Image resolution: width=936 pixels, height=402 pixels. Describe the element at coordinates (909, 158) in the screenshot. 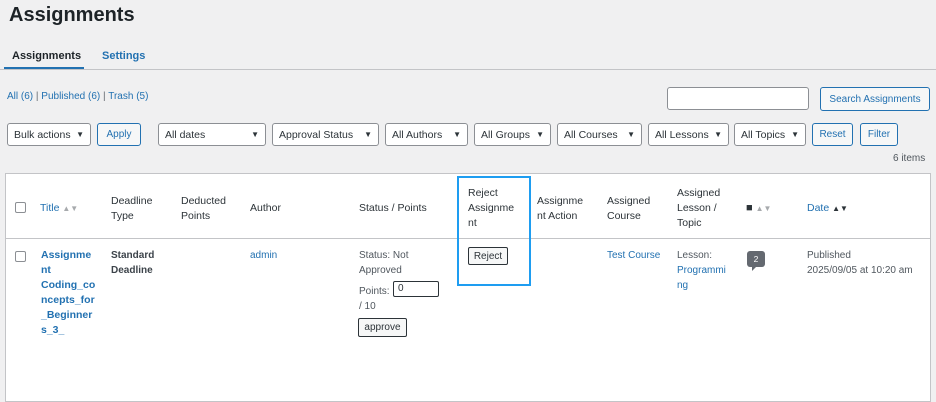

I see `items-count: 6 items` at that location.